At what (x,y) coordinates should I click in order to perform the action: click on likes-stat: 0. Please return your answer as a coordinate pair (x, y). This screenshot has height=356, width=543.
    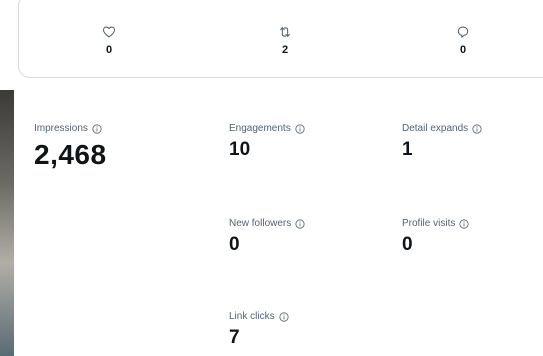
    Looking at the image, I should click on (109, 40).